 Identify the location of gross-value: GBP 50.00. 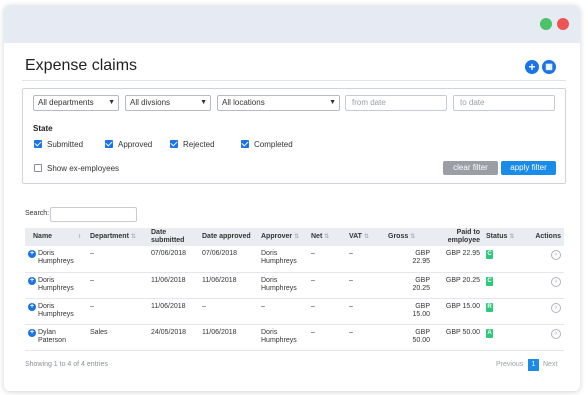
(421, 336).